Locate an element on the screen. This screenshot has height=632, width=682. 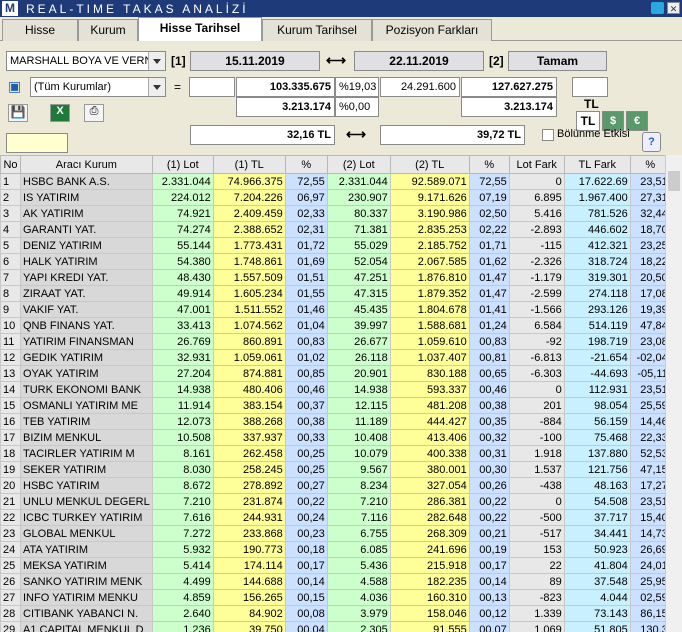
excel-icon: X is located at coordinates (60, 113).